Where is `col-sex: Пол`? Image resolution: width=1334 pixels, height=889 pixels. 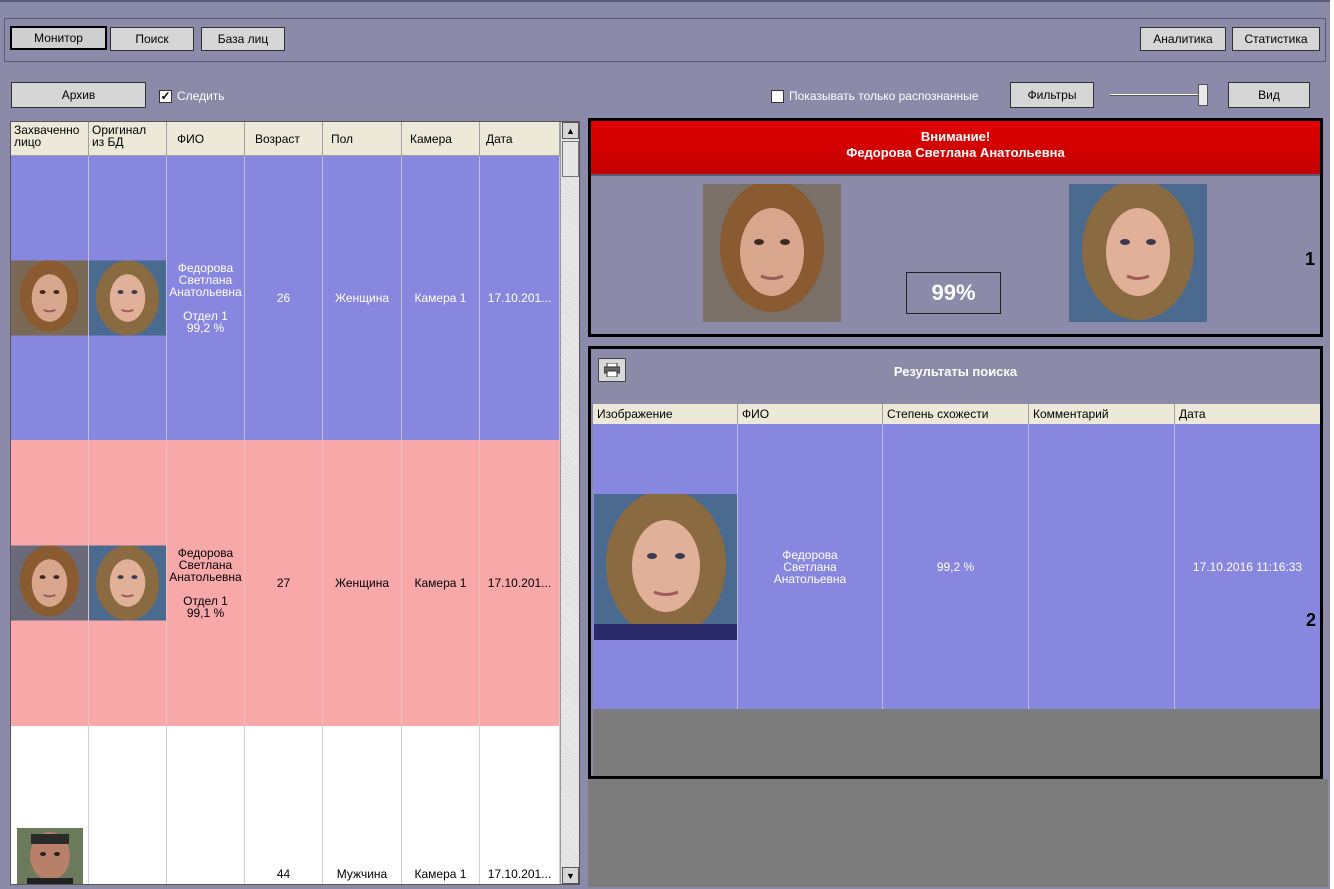 col-sex: Пол is located at coordinates (362, 139).